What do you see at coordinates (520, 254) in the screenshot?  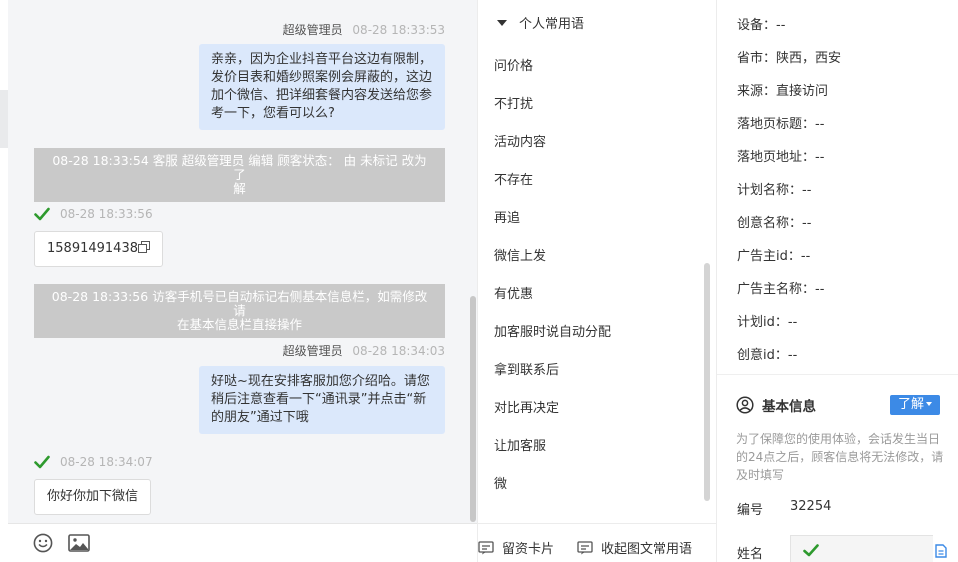 I see `phrase-item: 微信上发` at bounding box center [520, 254].